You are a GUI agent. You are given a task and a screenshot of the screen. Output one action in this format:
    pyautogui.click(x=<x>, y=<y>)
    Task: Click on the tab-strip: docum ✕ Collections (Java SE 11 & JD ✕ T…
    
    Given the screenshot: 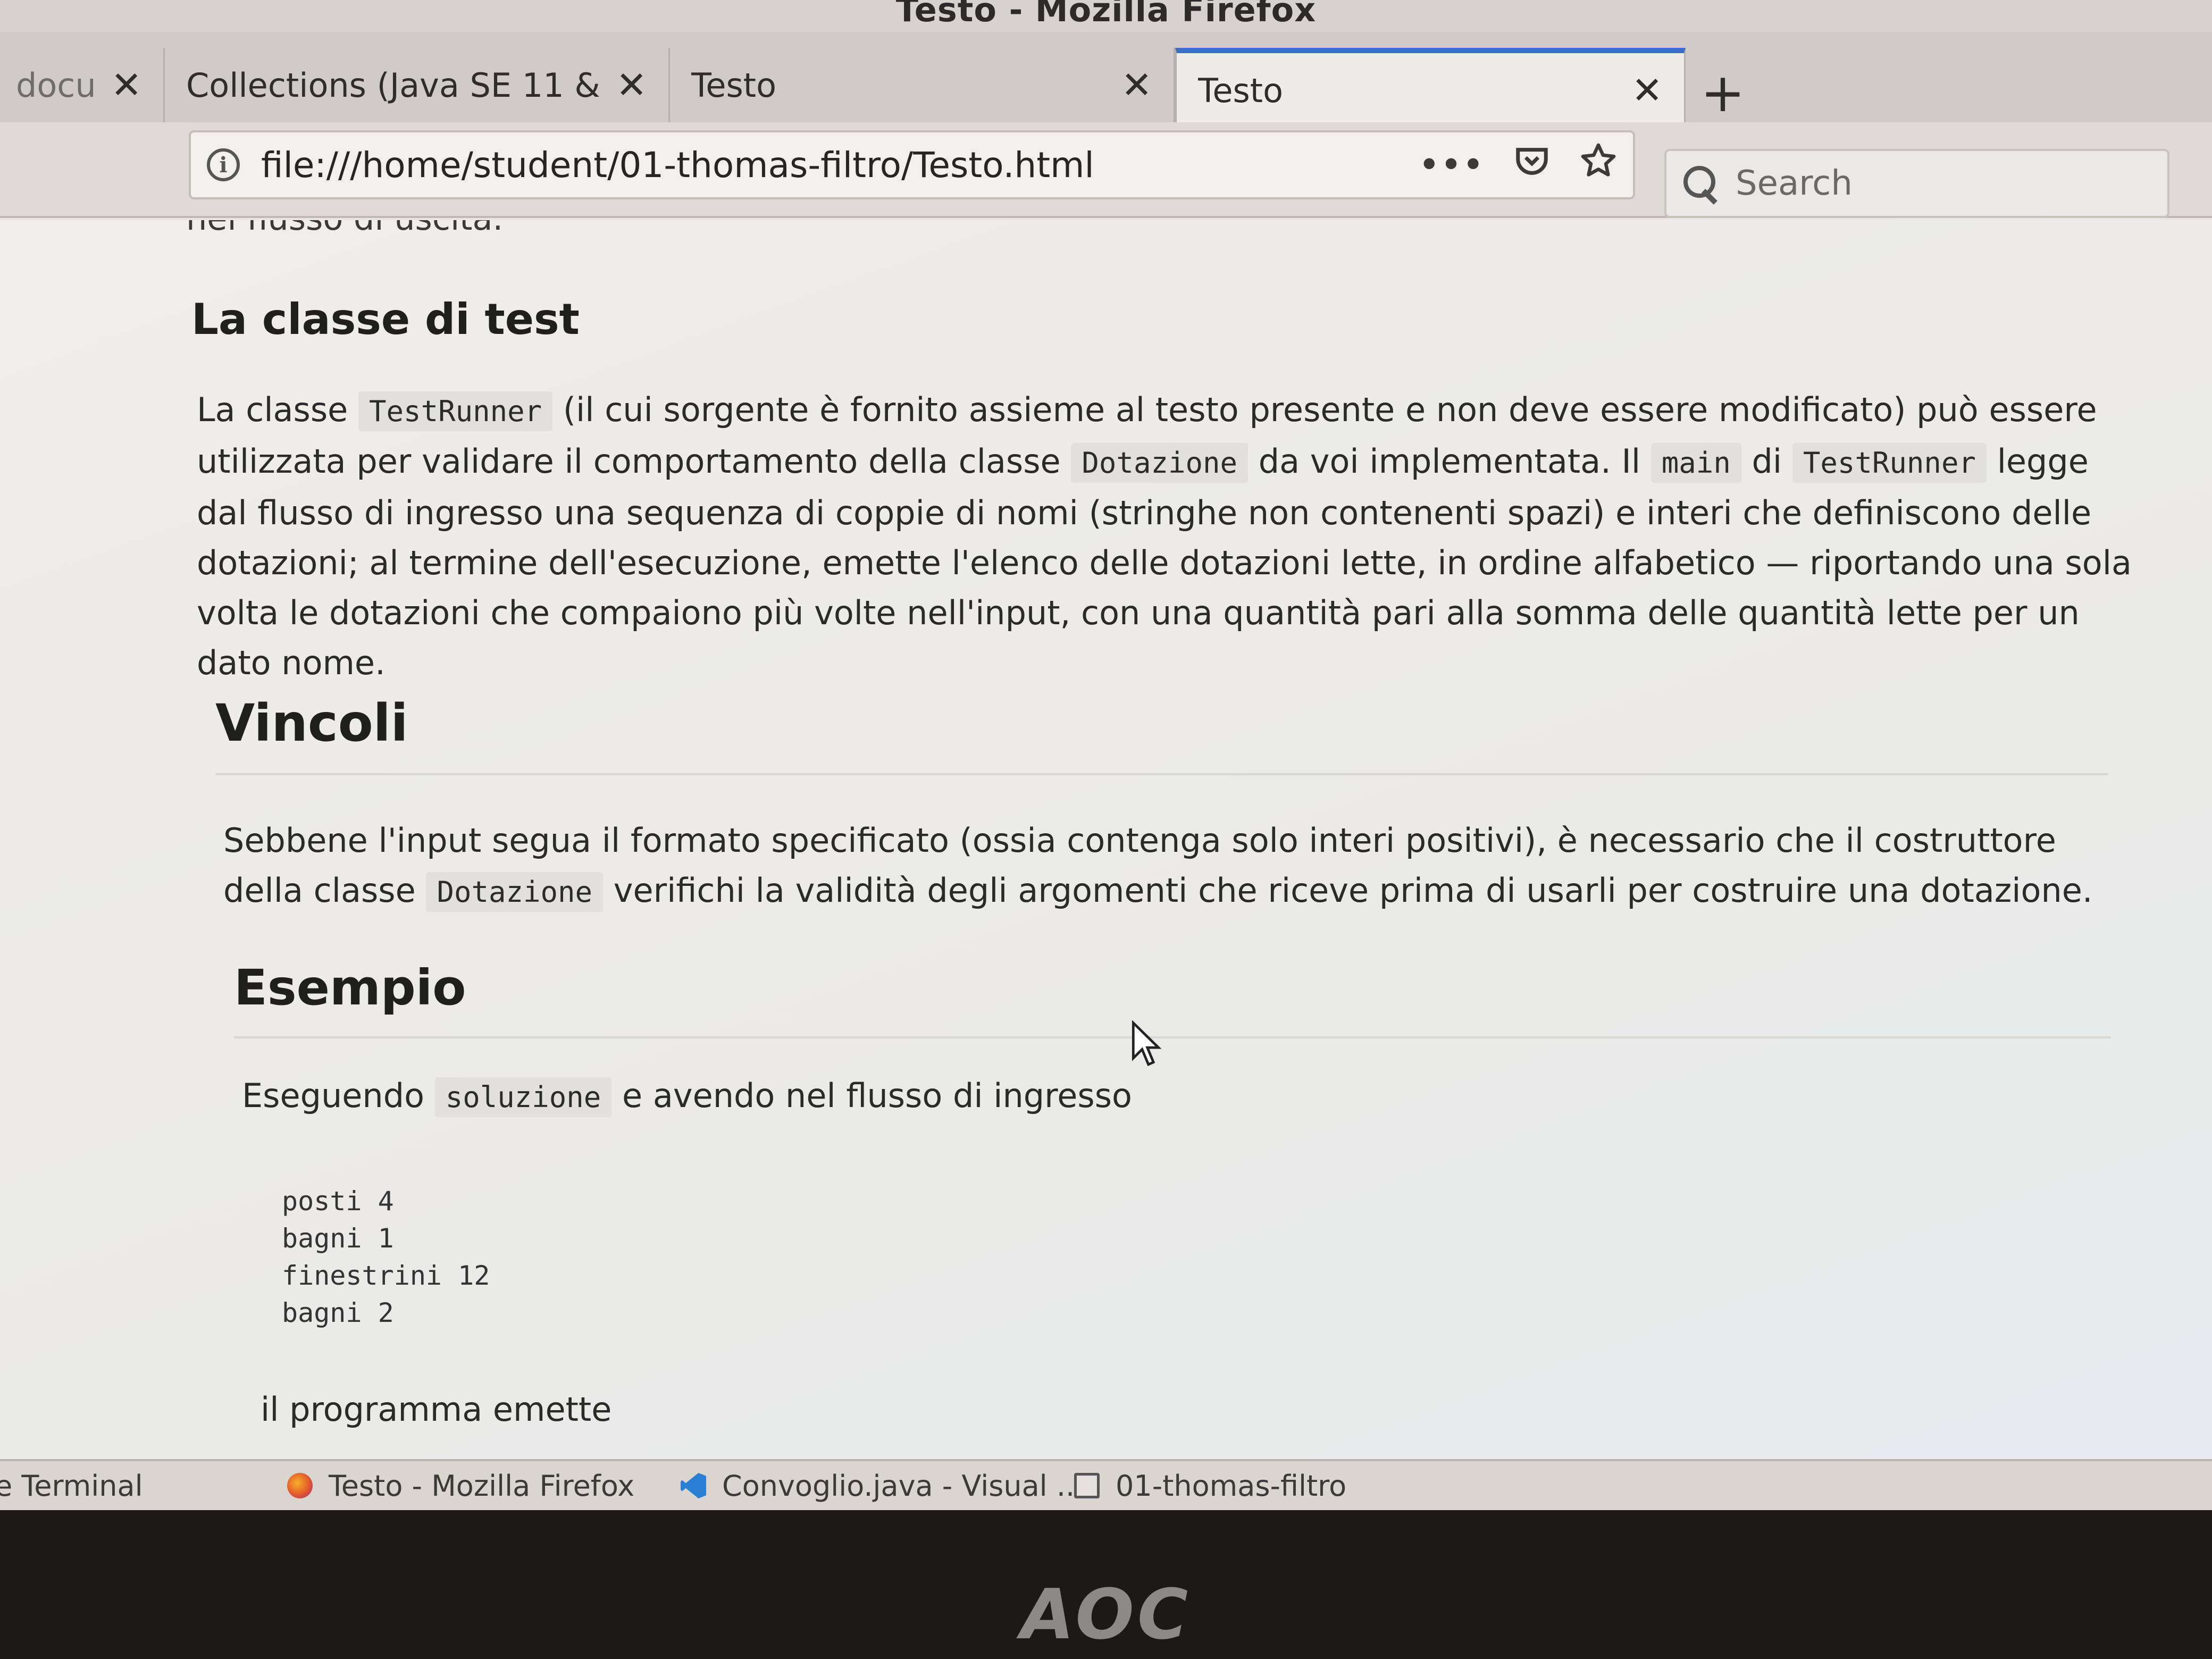 What is the action you would take?
    pyautogui.click(x=1106, y=80)
    